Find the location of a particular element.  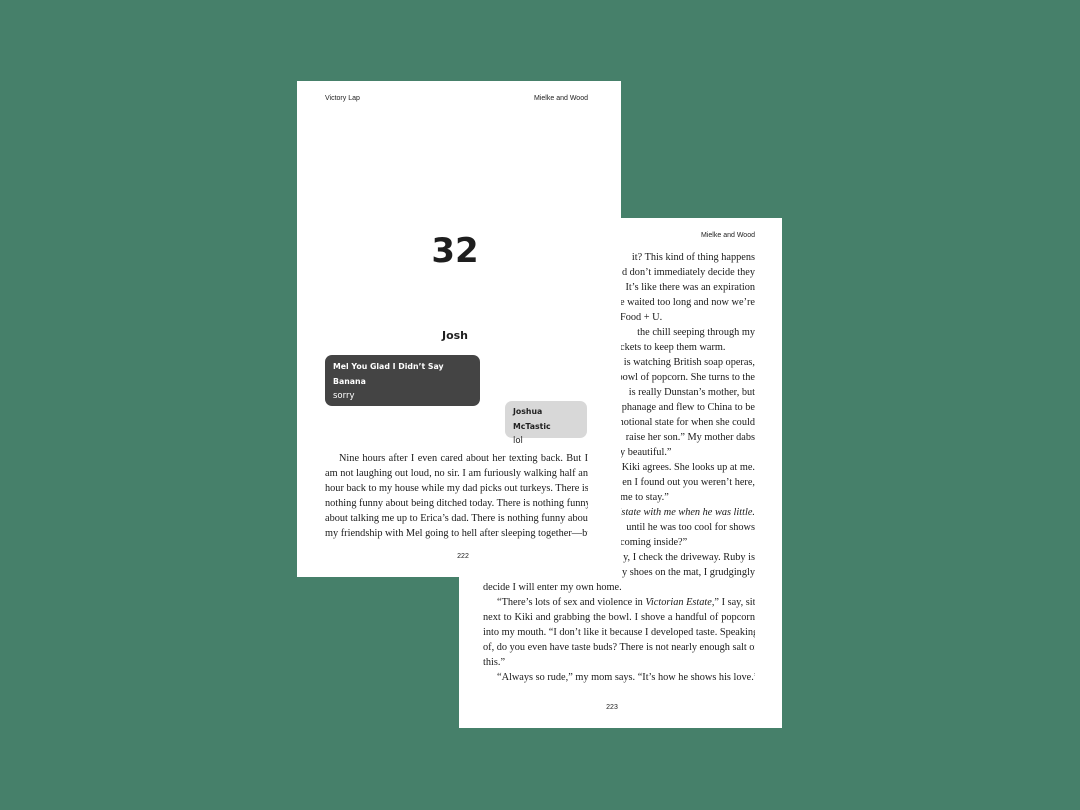

text-line: decide I will enter my own home. is located at coordinates (552, 587).